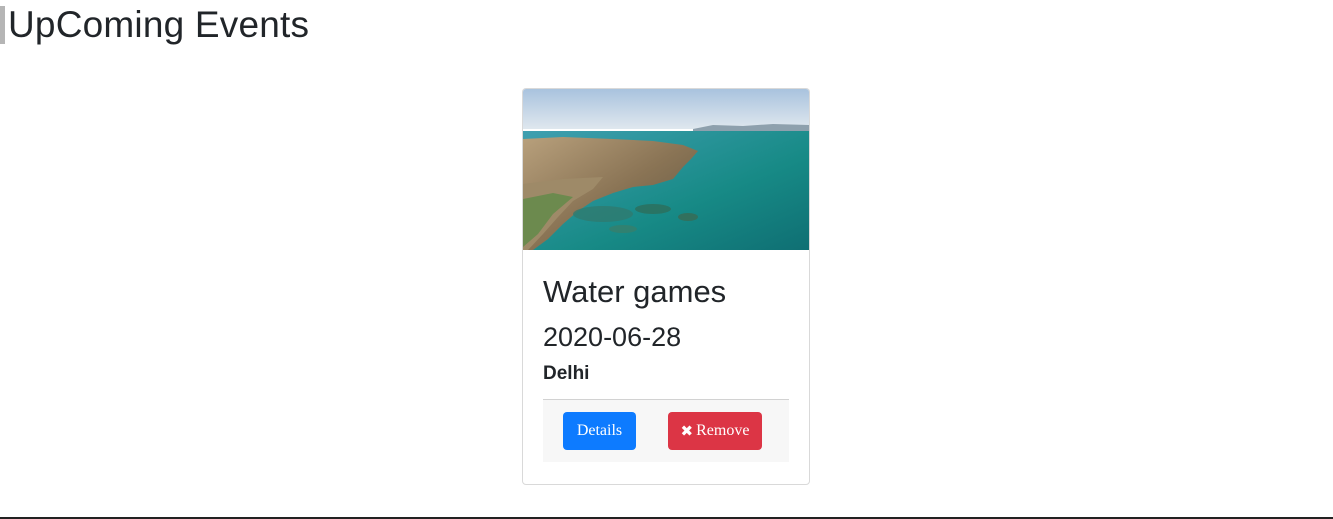 Image resolution: width=1333 pixels, height=519 pixels. Describe the element at coordinates (687, 431) in the screenshot. I see `close-icon: ✖` at that location.